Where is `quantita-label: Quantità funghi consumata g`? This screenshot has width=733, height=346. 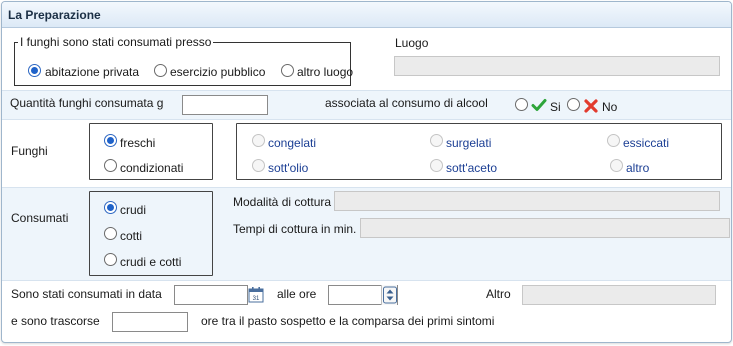 quantita-label: Quantità funghi consumata g is located at coordinates (87, 103).